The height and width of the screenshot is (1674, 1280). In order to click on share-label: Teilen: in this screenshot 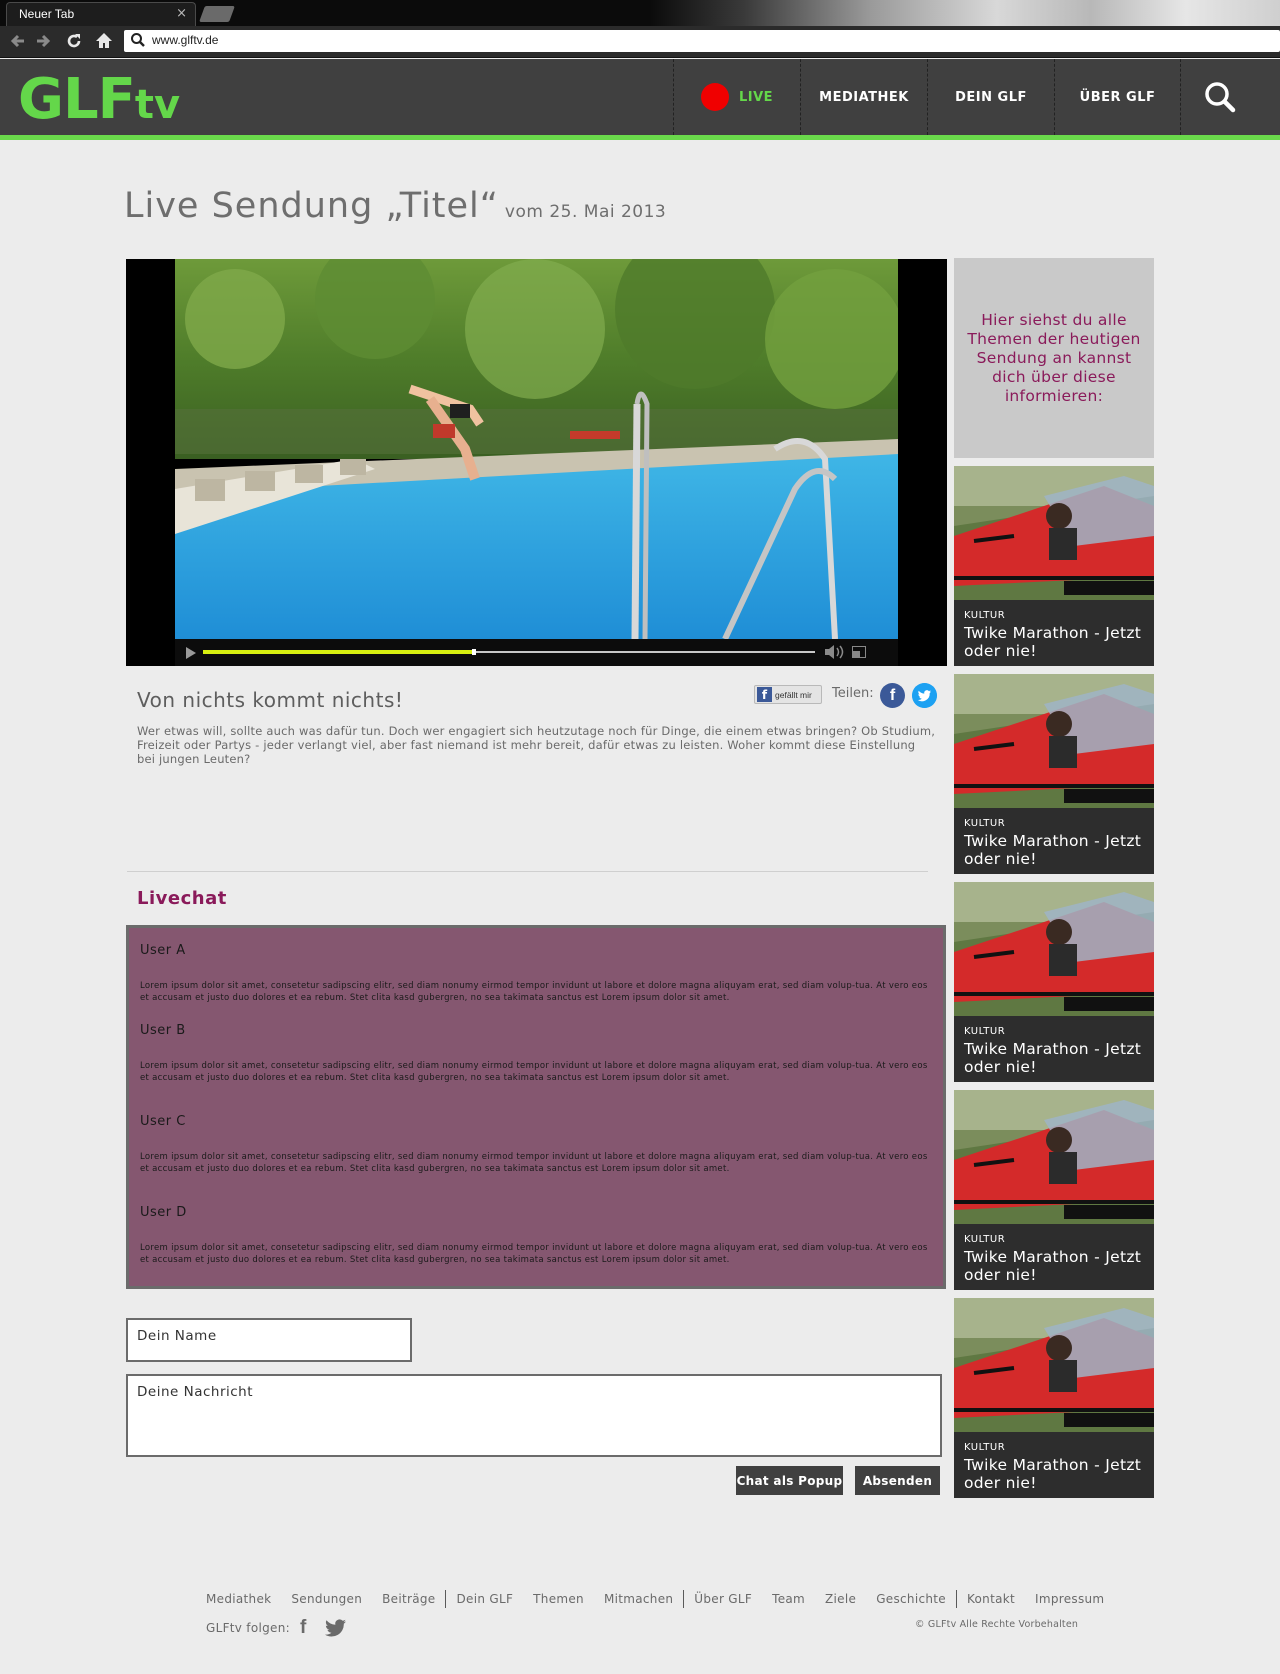, I will do `click(853, 693)`.